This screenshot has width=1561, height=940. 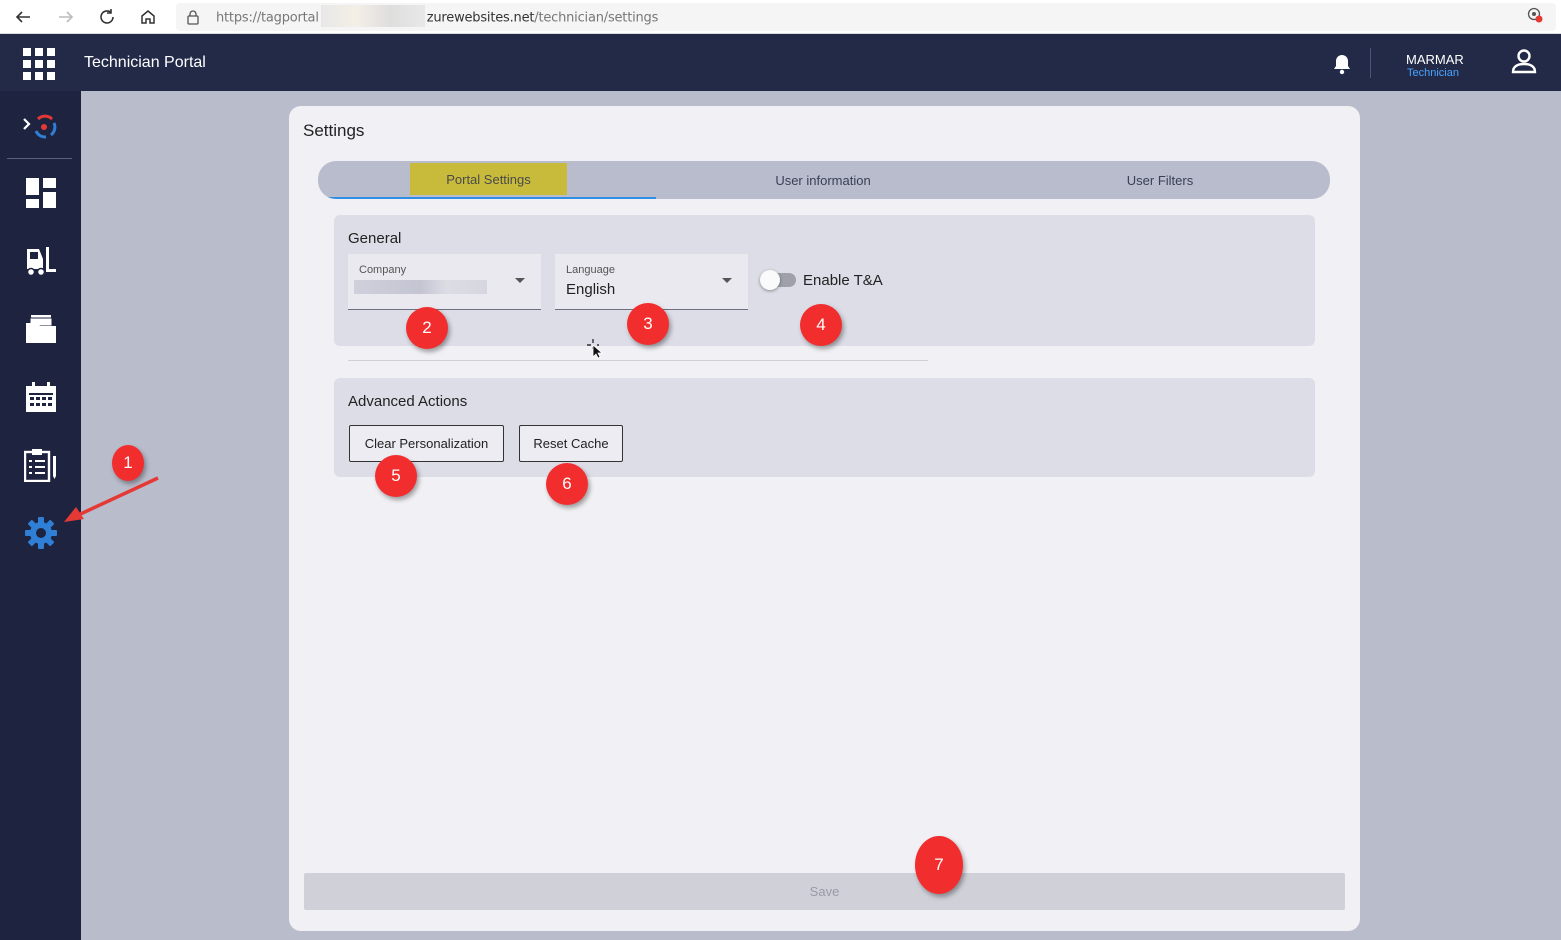 I want to click on annotation-marker-6: 6, so click(x=567, y=484).